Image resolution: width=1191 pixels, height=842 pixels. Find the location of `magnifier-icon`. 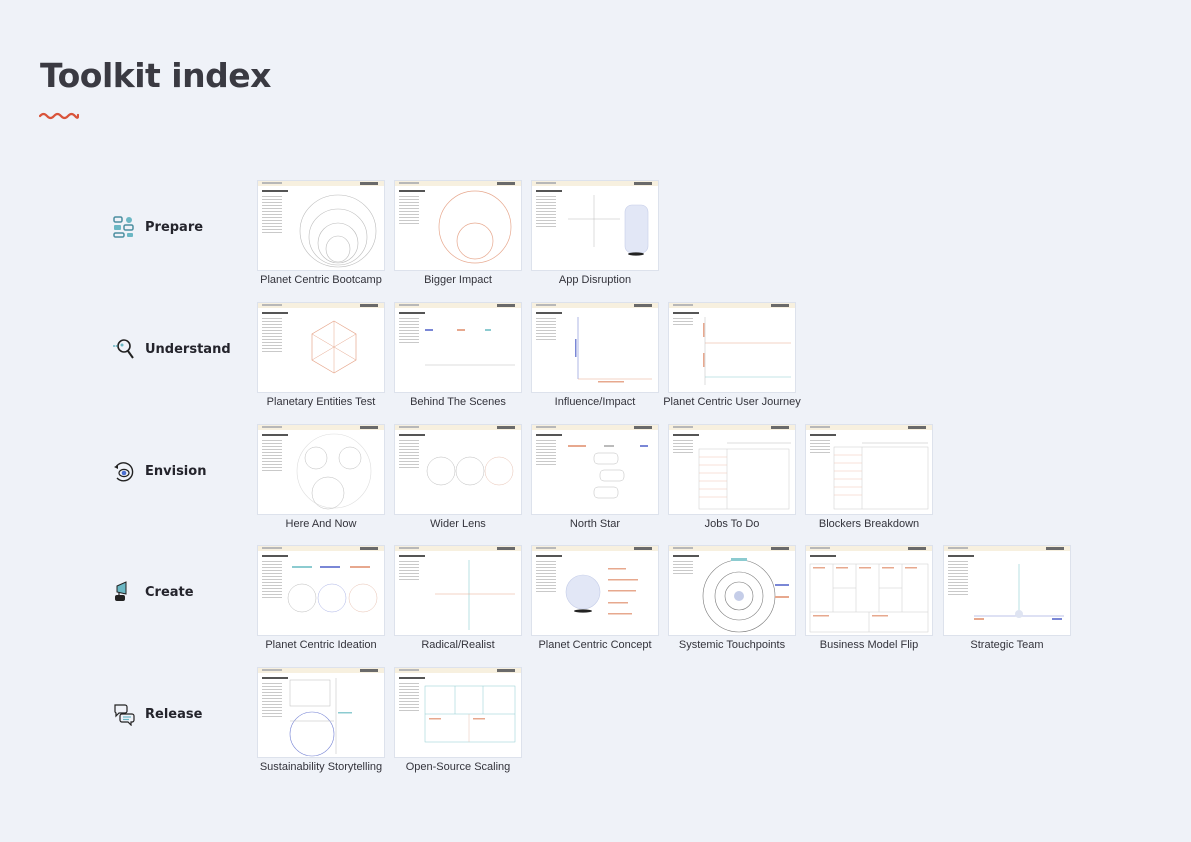

magnifier-icon is located at coordinates (123, 349).